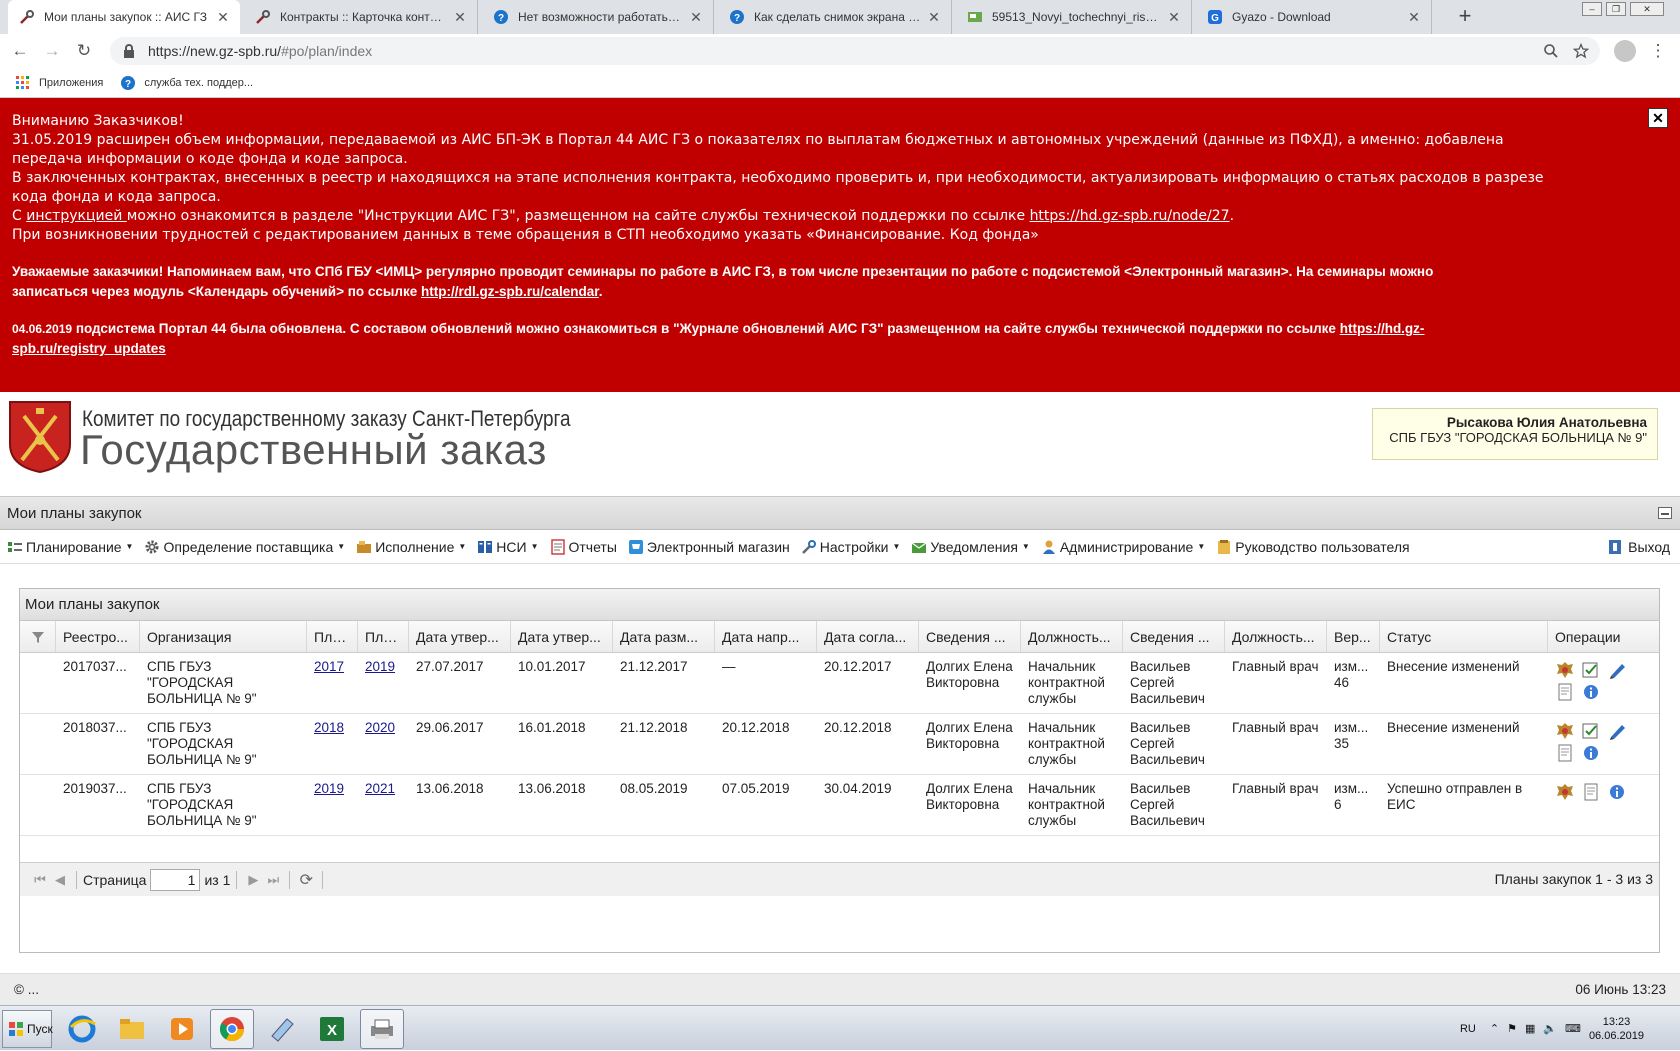 The height and width of the screenshot is (1051, 1680). What do you see at coordinates (970, 547) in the screenshot?
I see `menu-notifications: Уведомления ▼` at bounding box center [970, 547].